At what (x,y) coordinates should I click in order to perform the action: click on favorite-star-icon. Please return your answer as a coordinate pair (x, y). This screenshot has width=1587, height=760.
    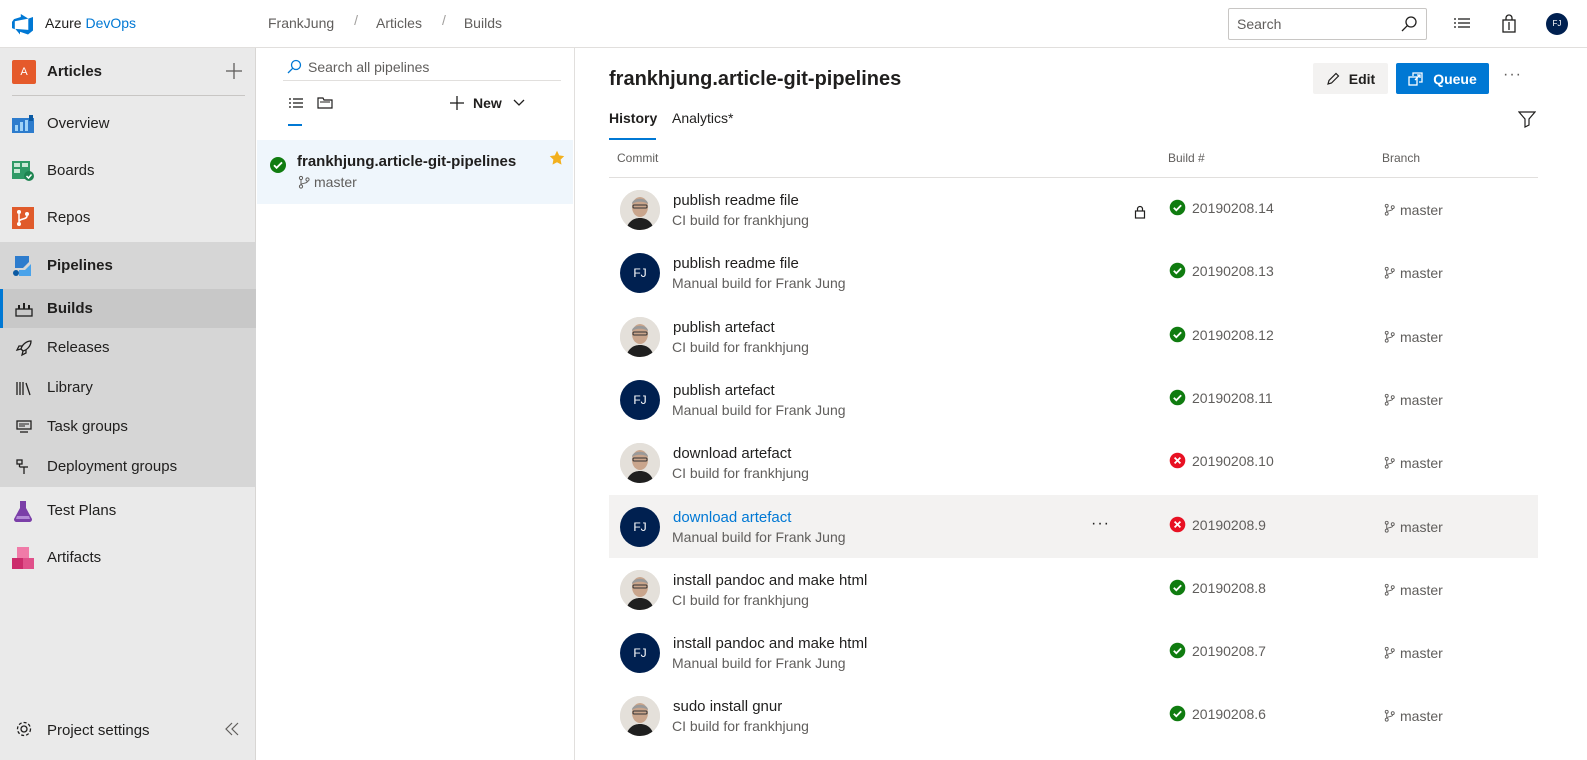
    Looking at the image, I should click on (557, 158).